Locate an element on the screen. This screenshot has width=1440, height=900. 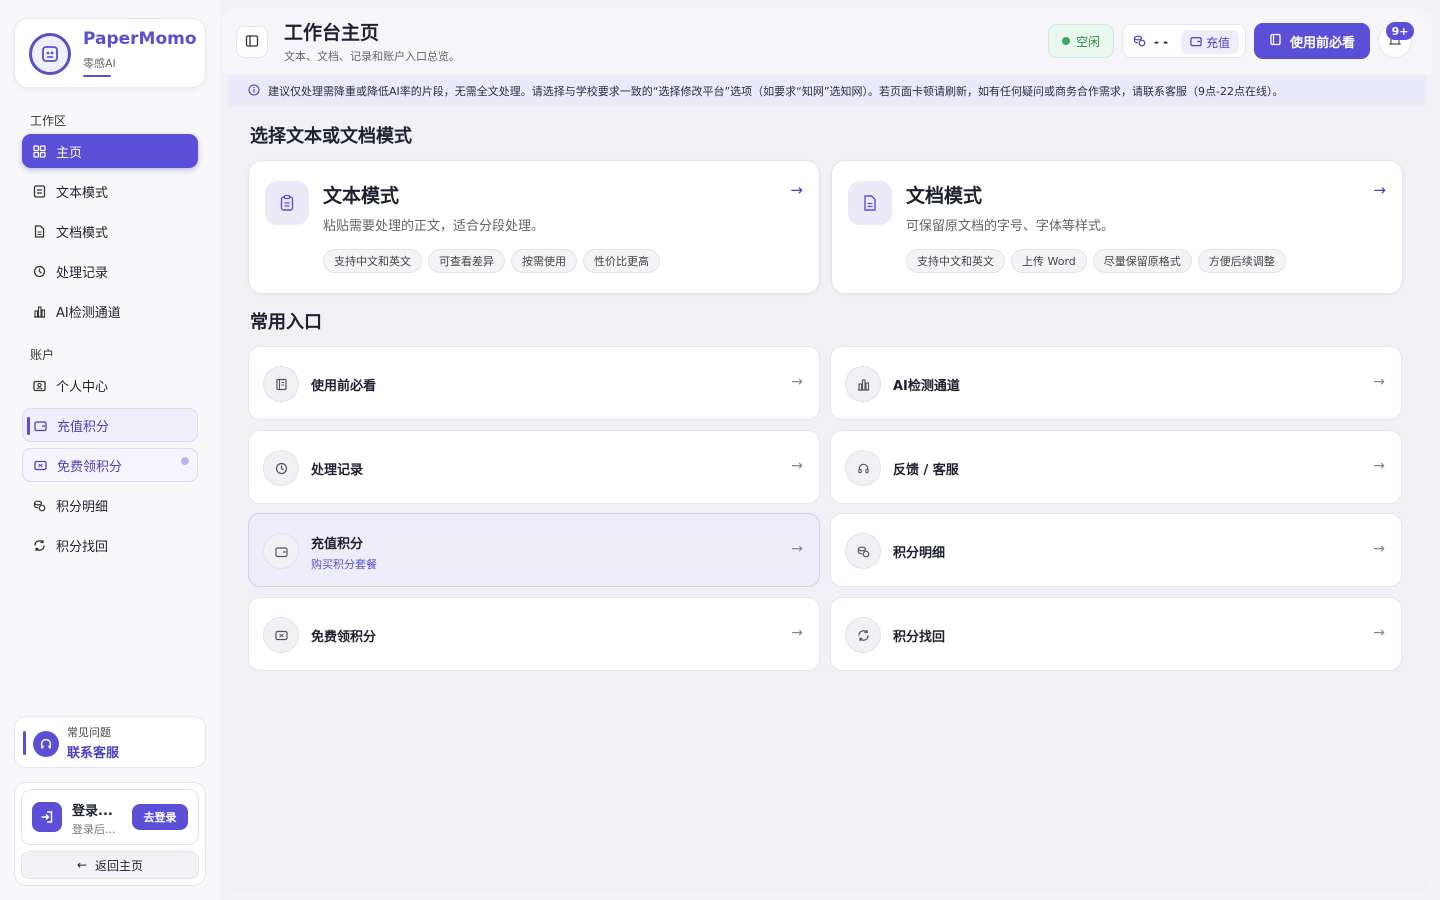
user-card-icon is located at coordinates (39, 385).